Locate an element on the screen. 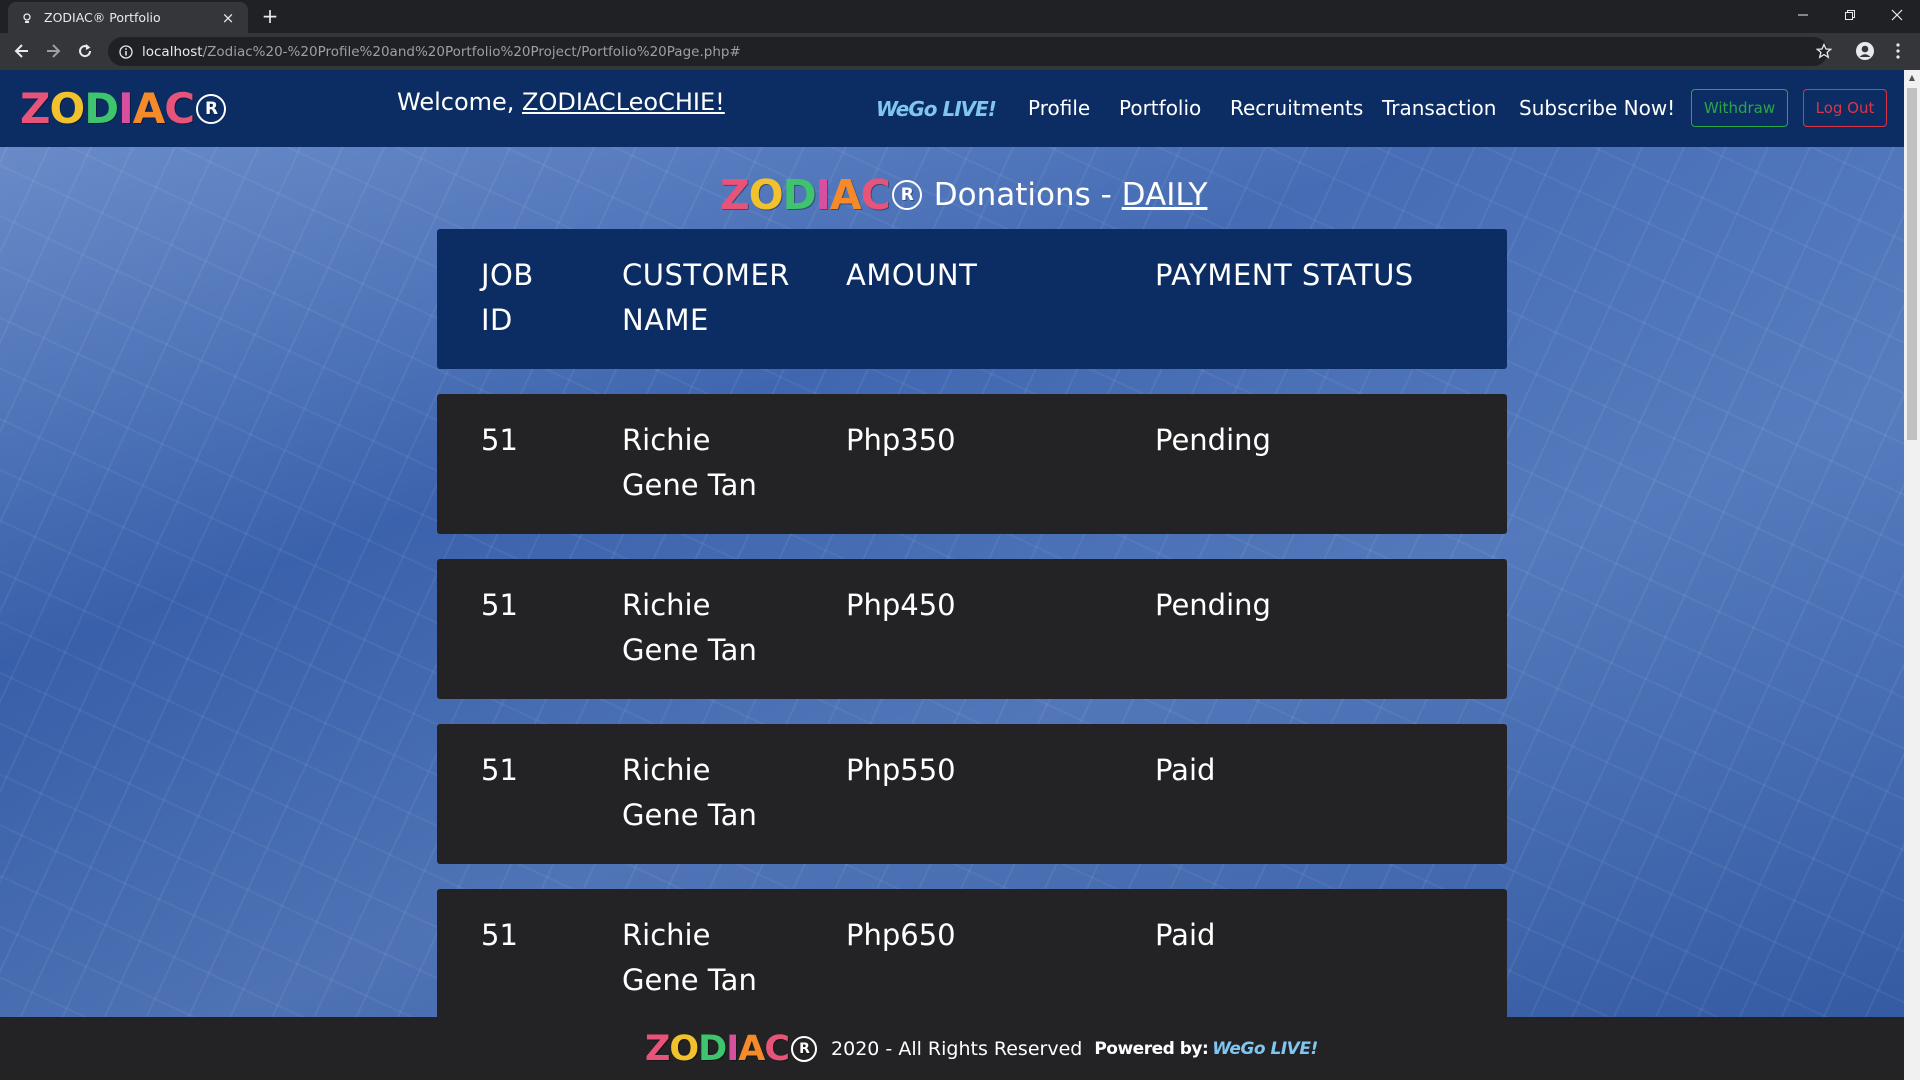 This screenshot has height=1080, width=1920. logout-button: Log Out is located at coordinates (1845, 108).